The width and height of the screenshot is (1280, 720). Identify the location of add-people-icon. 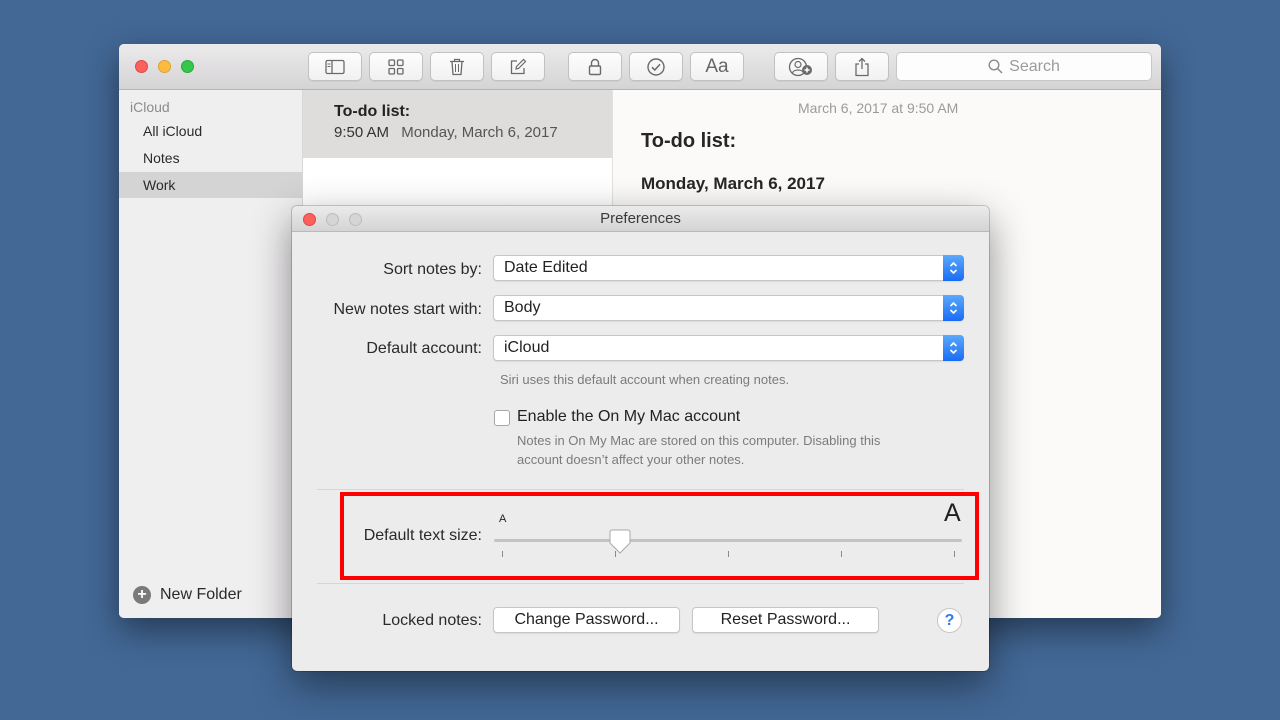
(800, 66).